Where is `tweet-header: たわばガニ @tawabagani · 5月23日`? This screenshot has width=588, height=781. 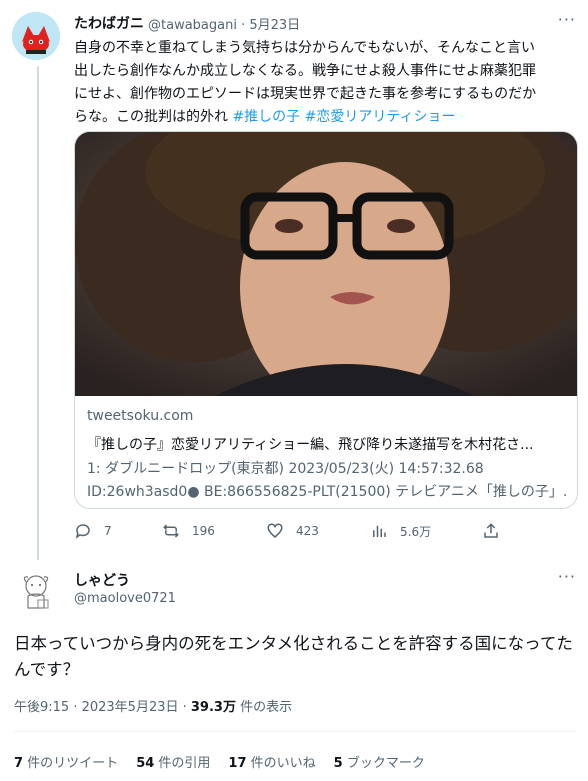
tweet-header: たわばガニ @tawabagani · 5月23日 is located at coordinates (187, 23).